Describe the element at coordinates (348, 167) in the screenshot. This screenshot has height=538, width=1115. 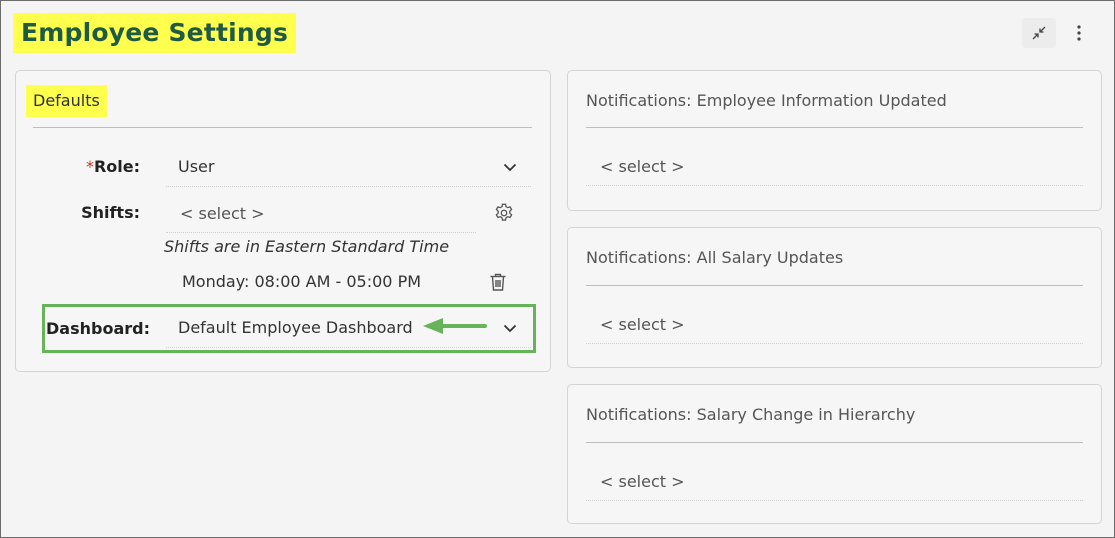
I see `role-select: User` at that location.